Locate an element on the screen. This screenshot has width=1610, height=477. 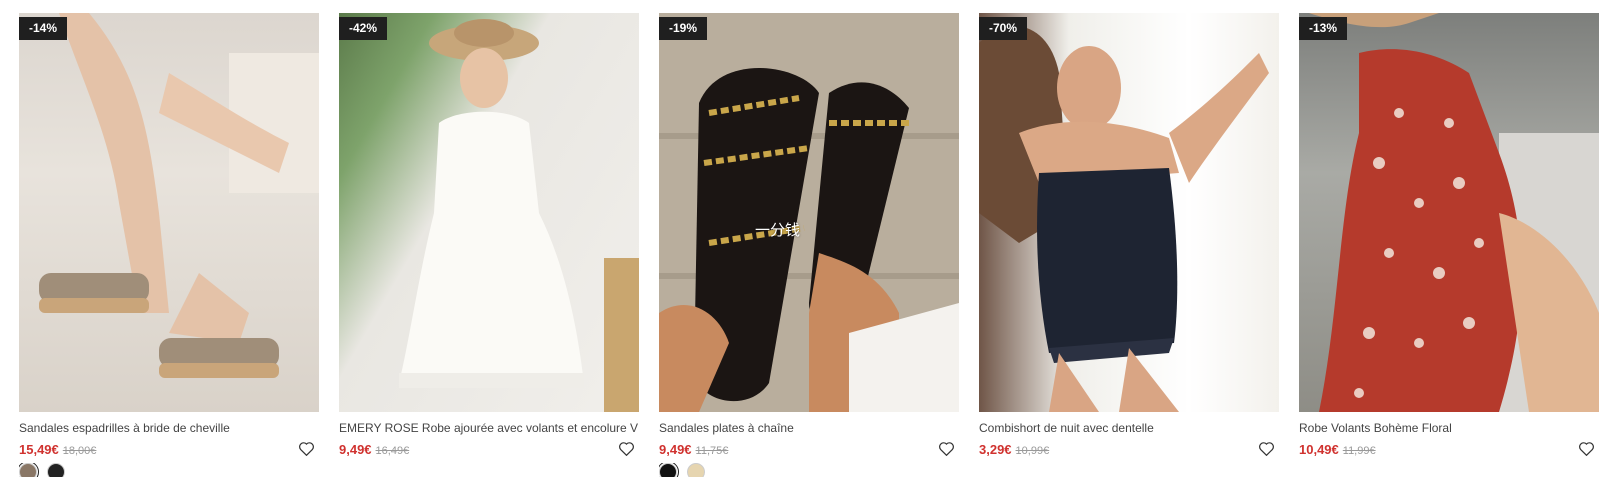
product-photo-romper is located at coordinates (1124, 219).